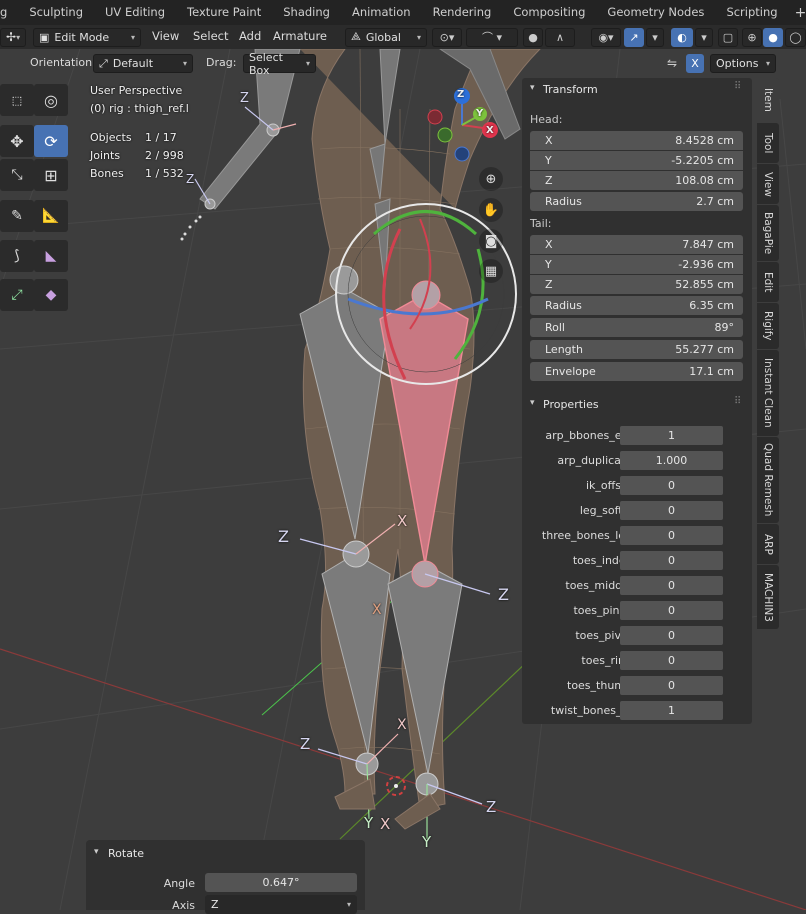  What do you see at coordinates (636, 305) in the screenshot?
I see `tail-radius-field: Radius 6.35 cm` at bounding box center [636, 305].